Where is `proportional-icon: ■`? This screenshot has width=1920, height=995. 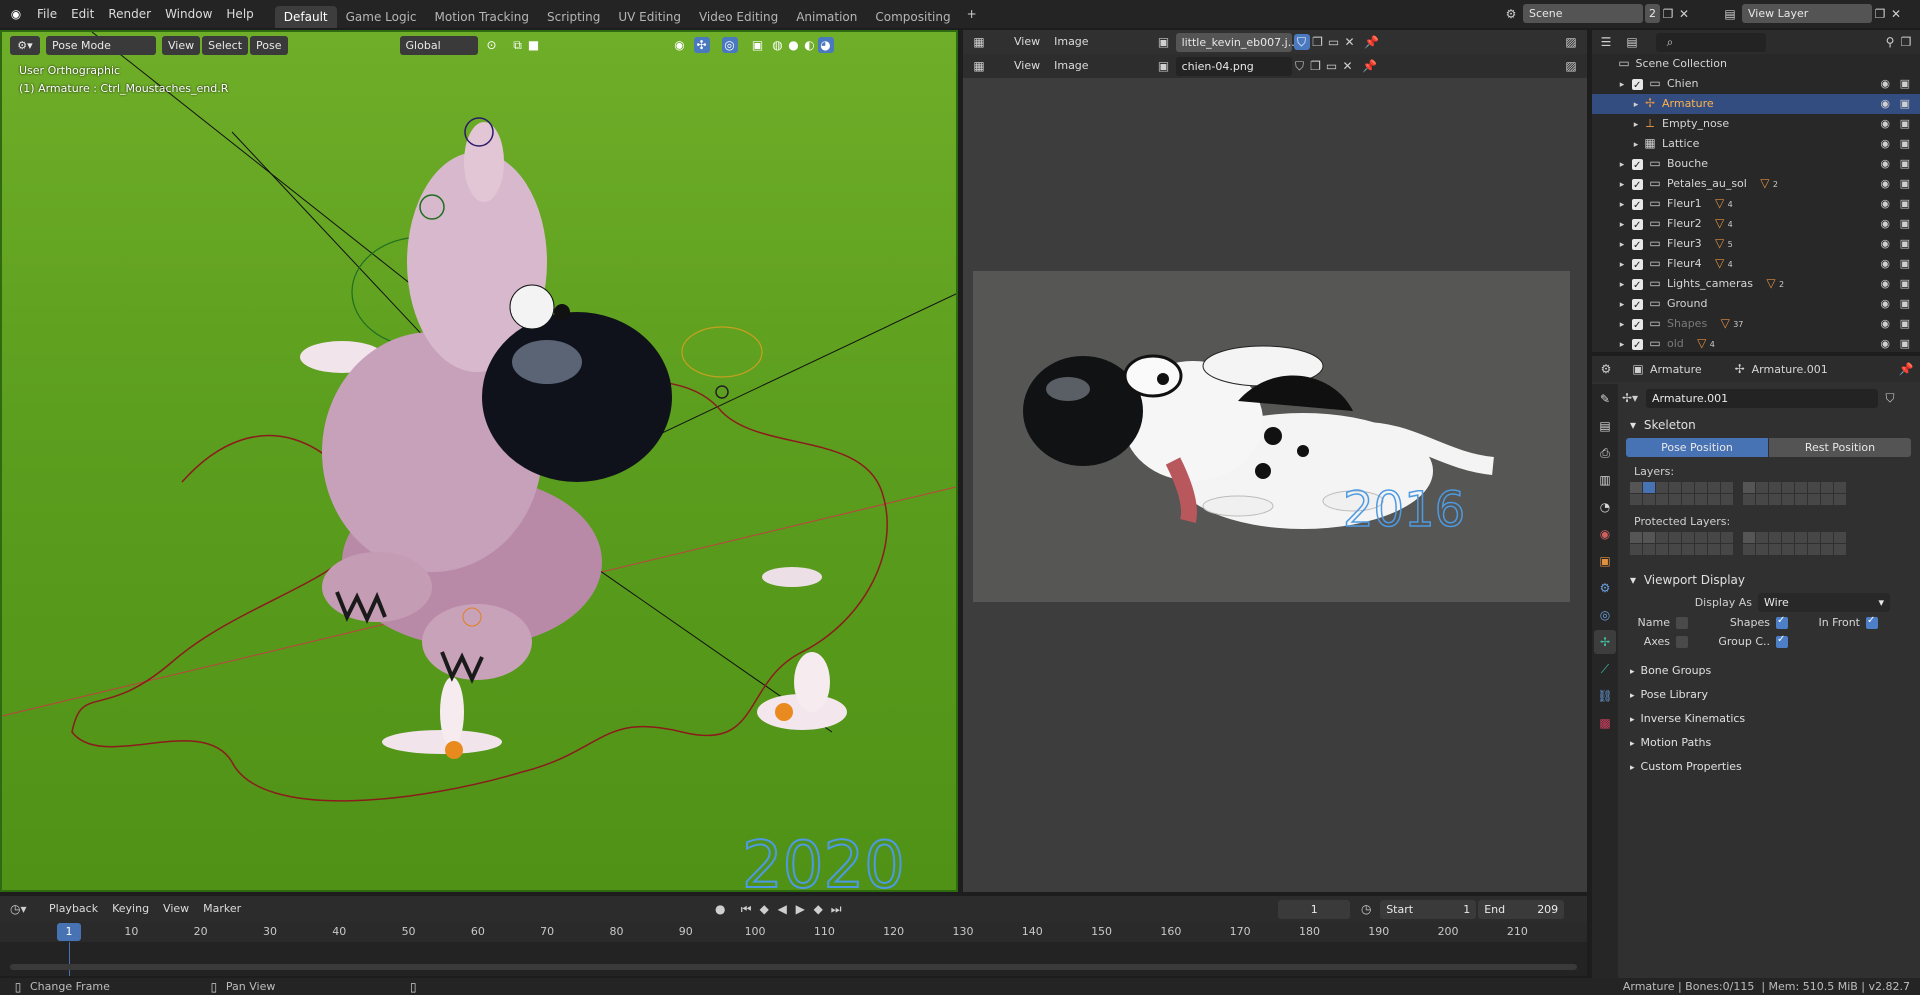 proportional-icon: ■ is located at coordinates (534, 45).